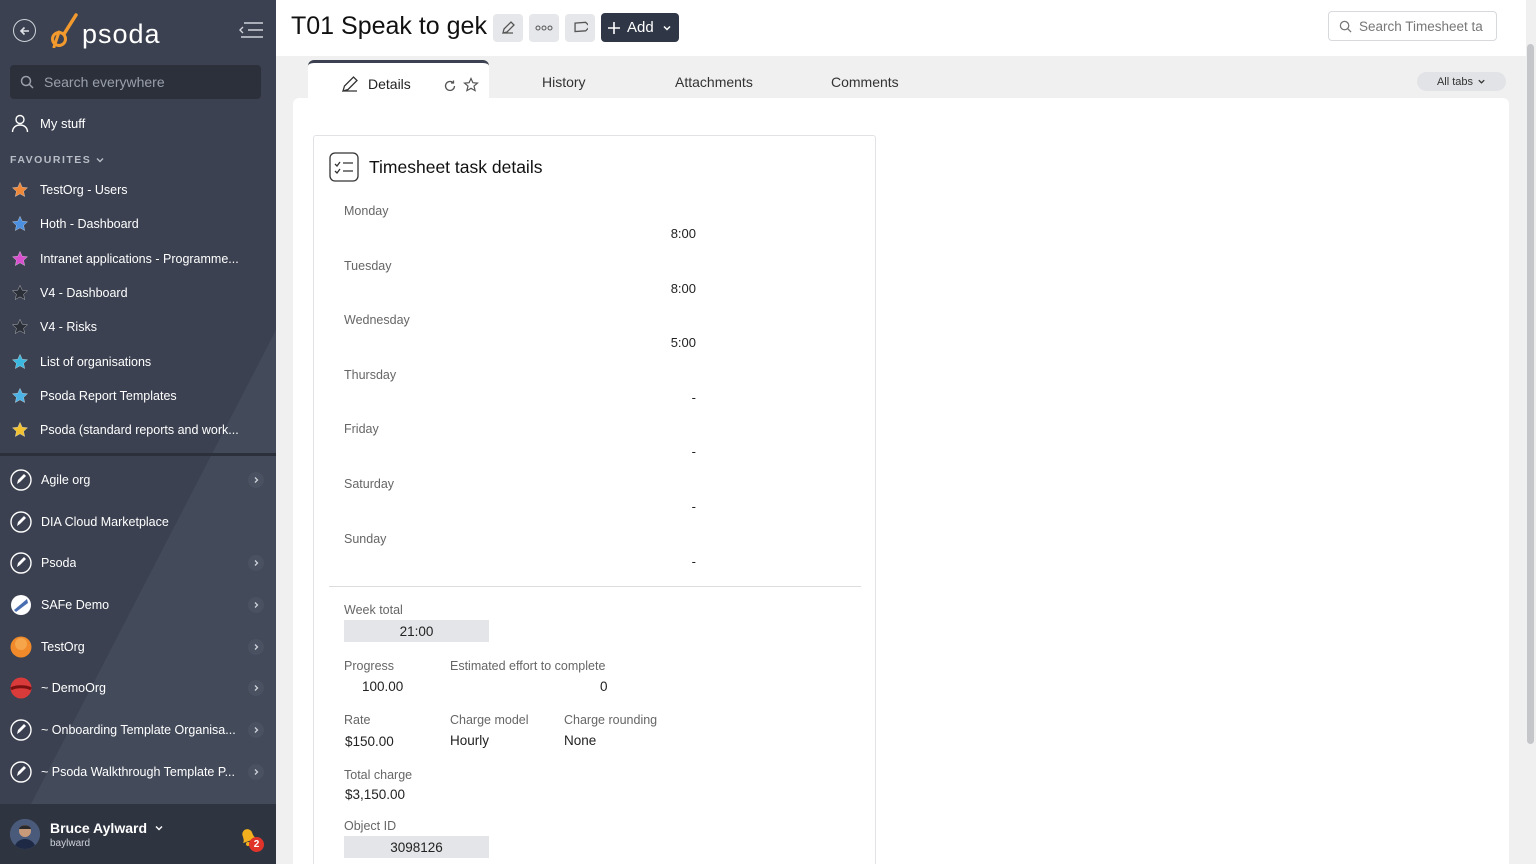 This screenshot has height=864, width=1536. I want to click on favourite-label: List of organisations, so click(96, 361).